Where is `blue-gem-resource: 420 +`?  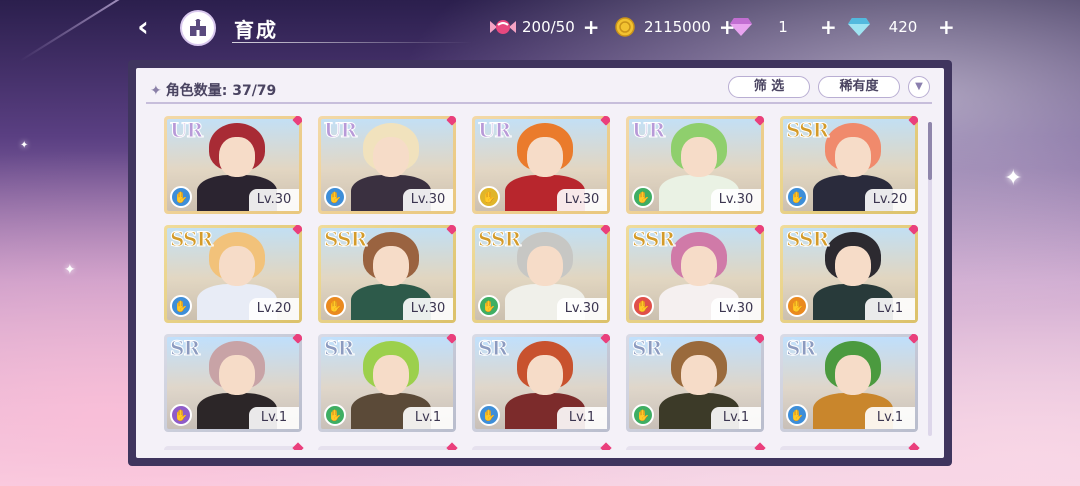 blue-gem-resource: 420 + is located at coordinates (900, 27).